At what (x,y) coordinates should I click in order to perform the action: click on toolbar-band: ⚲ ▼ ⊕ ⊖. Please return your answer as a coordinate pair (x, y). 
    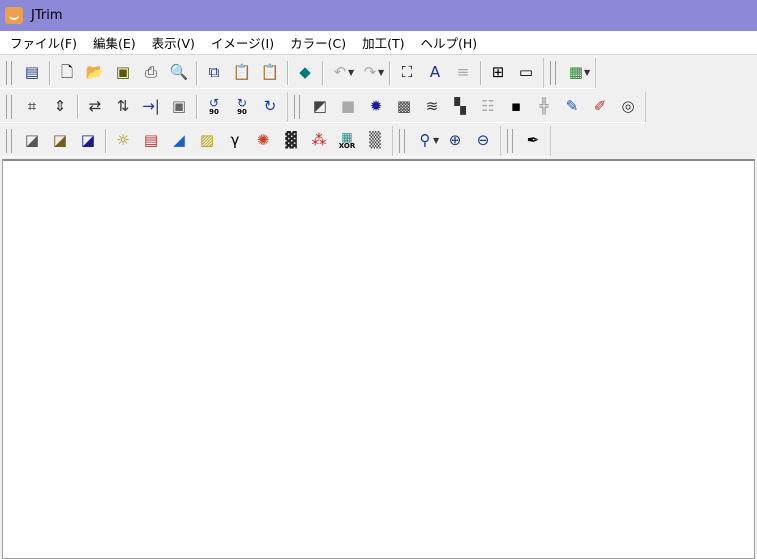
    Looking at the image, I should click on (447, 140).